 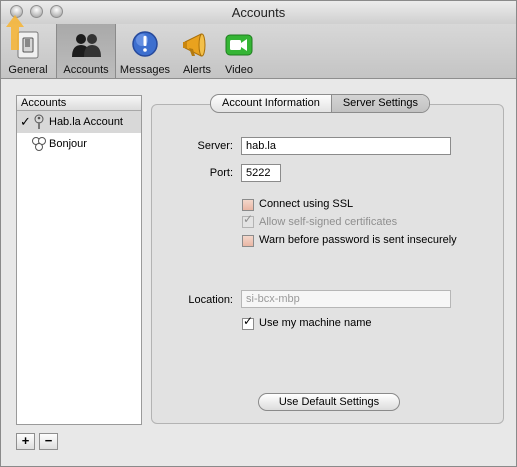 What do you see at coordinates (68, 144) in the screenshot?
I see `list-item-label: Bonjour` at bounding box center [68, 144].